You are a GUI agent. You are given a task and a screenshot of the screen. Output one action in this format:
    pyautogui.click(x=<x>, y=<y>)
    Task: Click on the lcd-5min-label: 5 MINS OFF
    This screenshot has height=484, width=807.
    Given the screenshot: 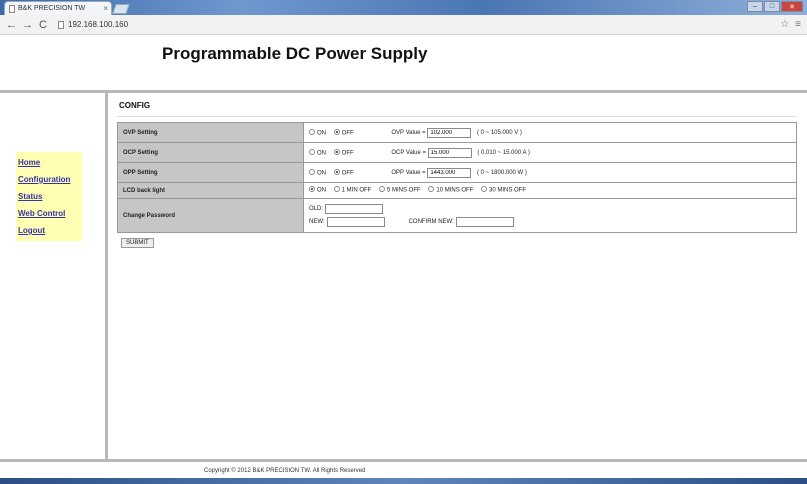 What is the action you would take?
    pyautogui.click(x=404, y=190)
    